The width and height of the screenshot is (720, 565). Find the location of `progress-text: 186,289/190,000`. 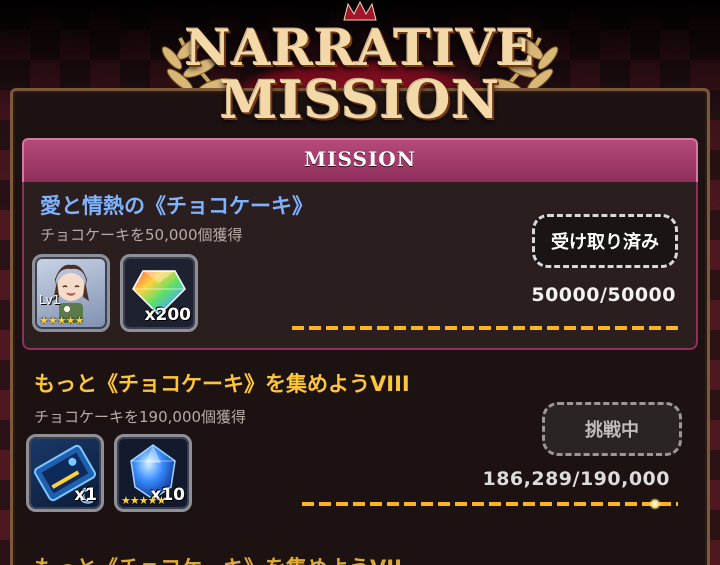

progress-text: 186,289/190,000 is located at coordinates (576, 479).